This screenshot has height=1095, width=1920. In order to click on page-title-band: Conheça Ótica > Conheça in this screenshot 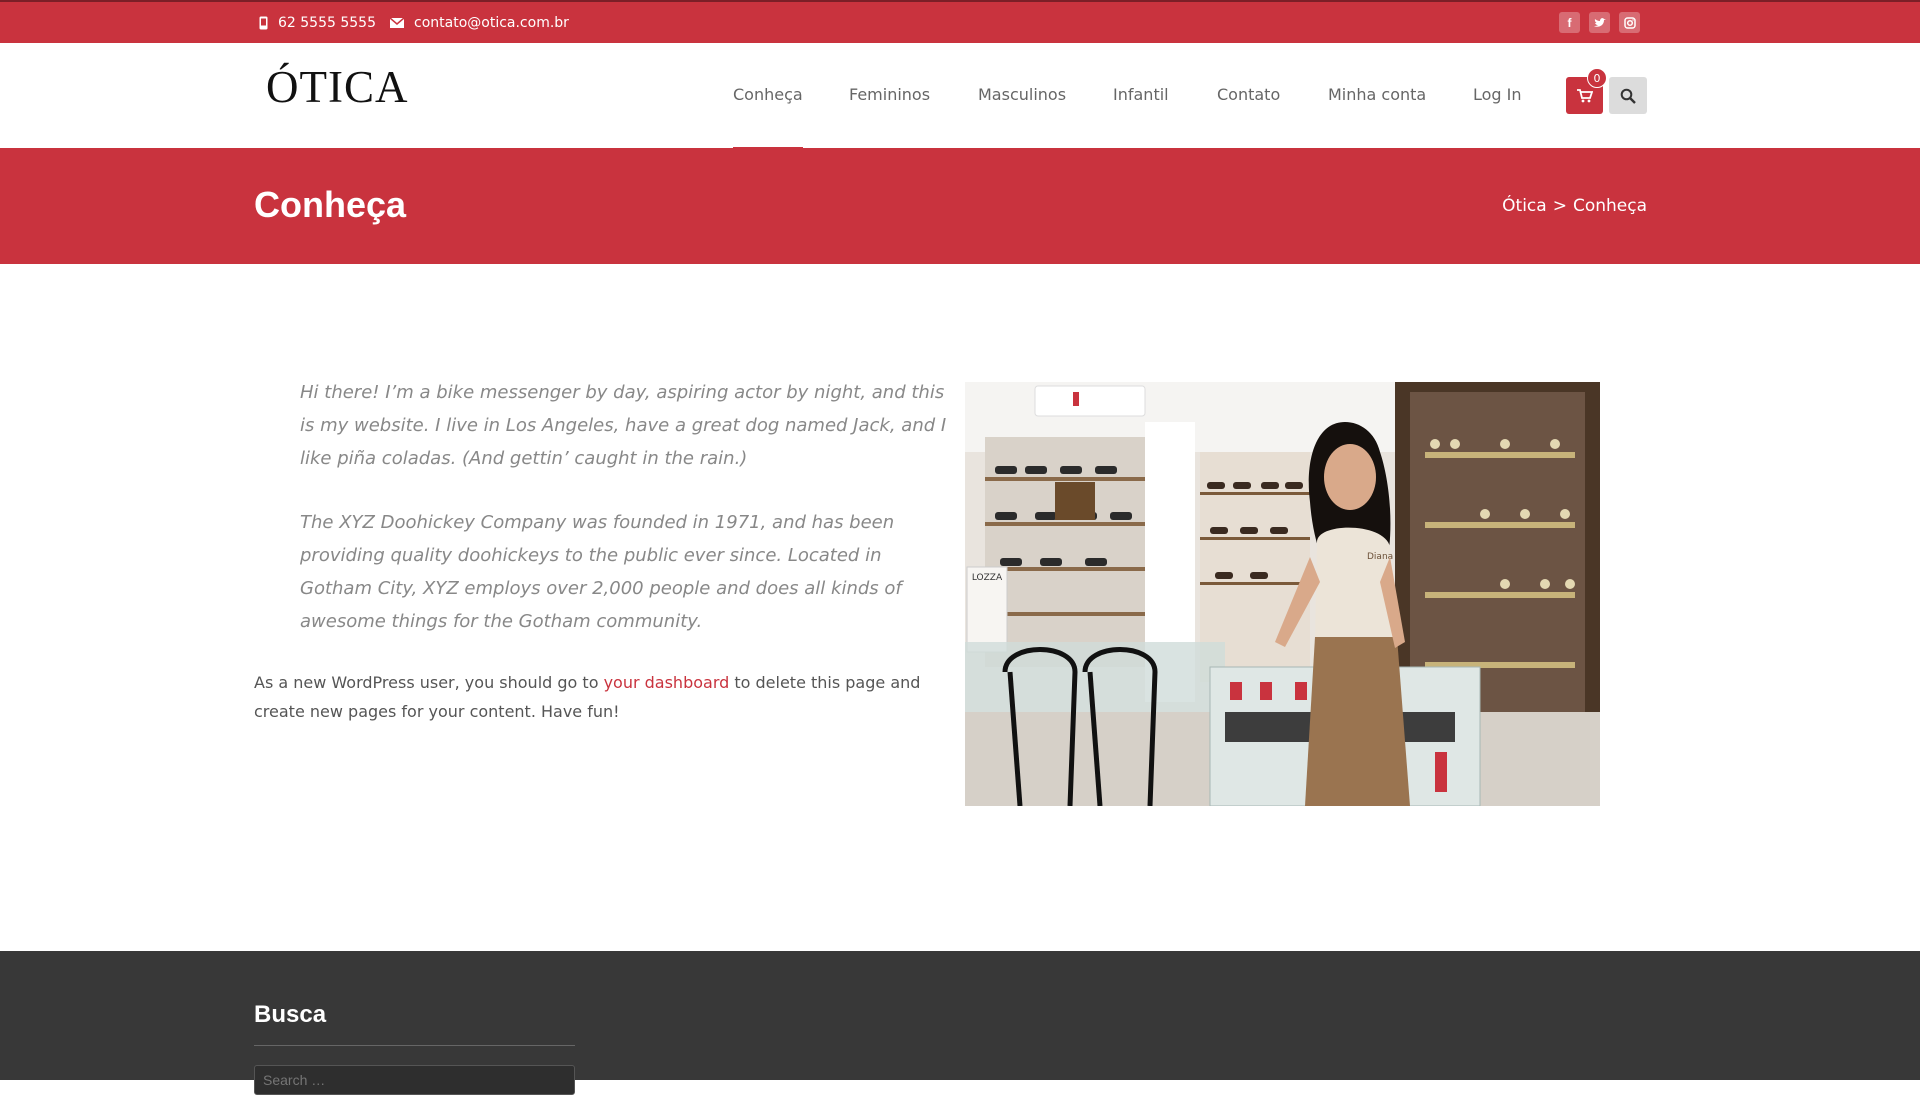, I will do `click(960, 206)`.